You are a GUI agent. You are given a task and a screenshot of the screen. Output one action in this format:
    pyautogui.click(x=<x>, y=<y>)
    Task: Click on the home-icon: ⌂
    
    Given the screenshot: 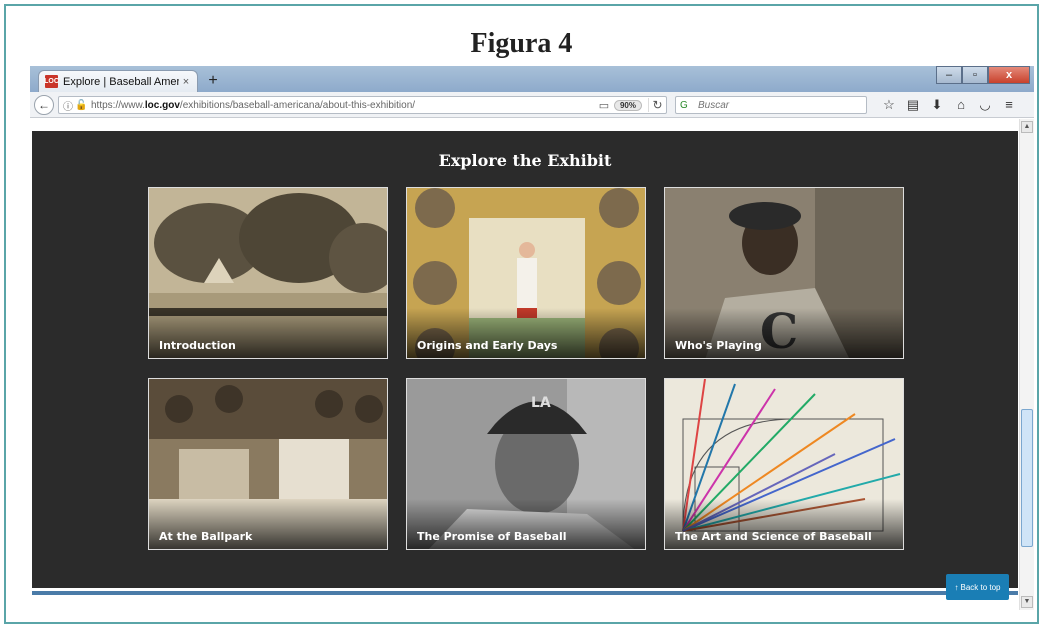 What is the action you would take?
    pyautogui.click(x=961, y=105)
    